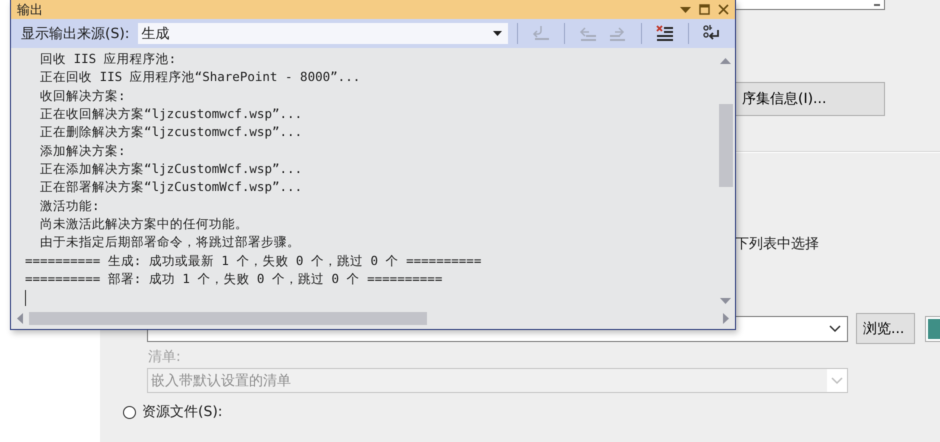  What do you see at coordinates (932, 329) in the screenshot?
I see `icon-preview` at bounding box center [932, 329].